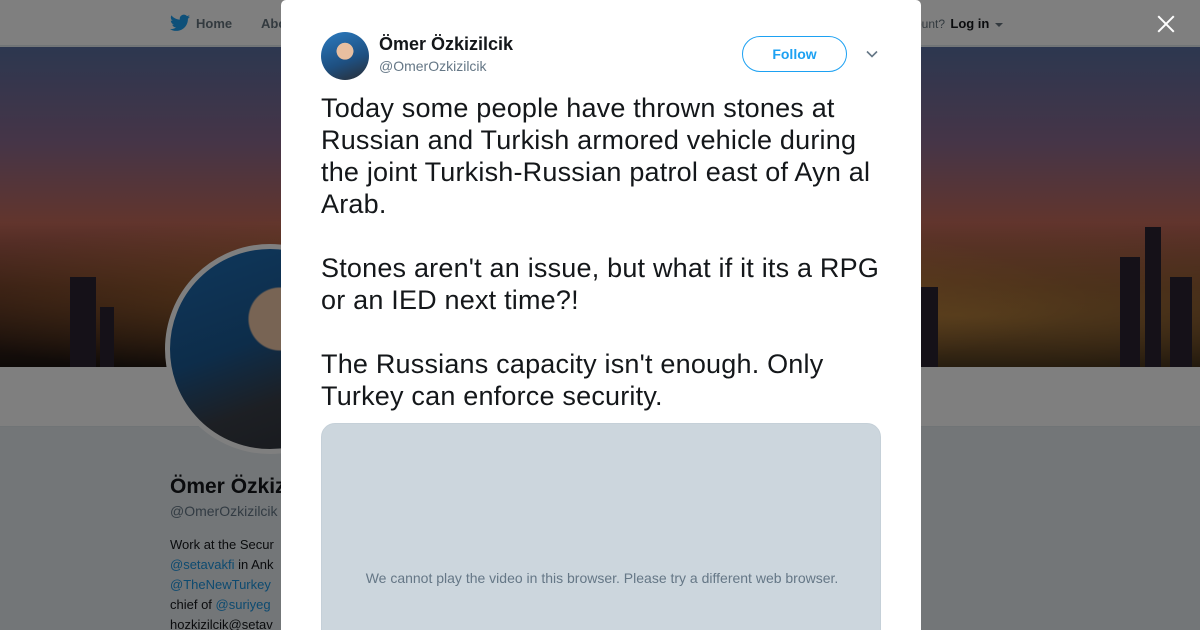 This screenshot has width=1200, height=630. What do you see at coordinates (446, 44) in the screenshot?
I see `author-name: Ömer Özkizilcik` at bounding box center [446, 44].